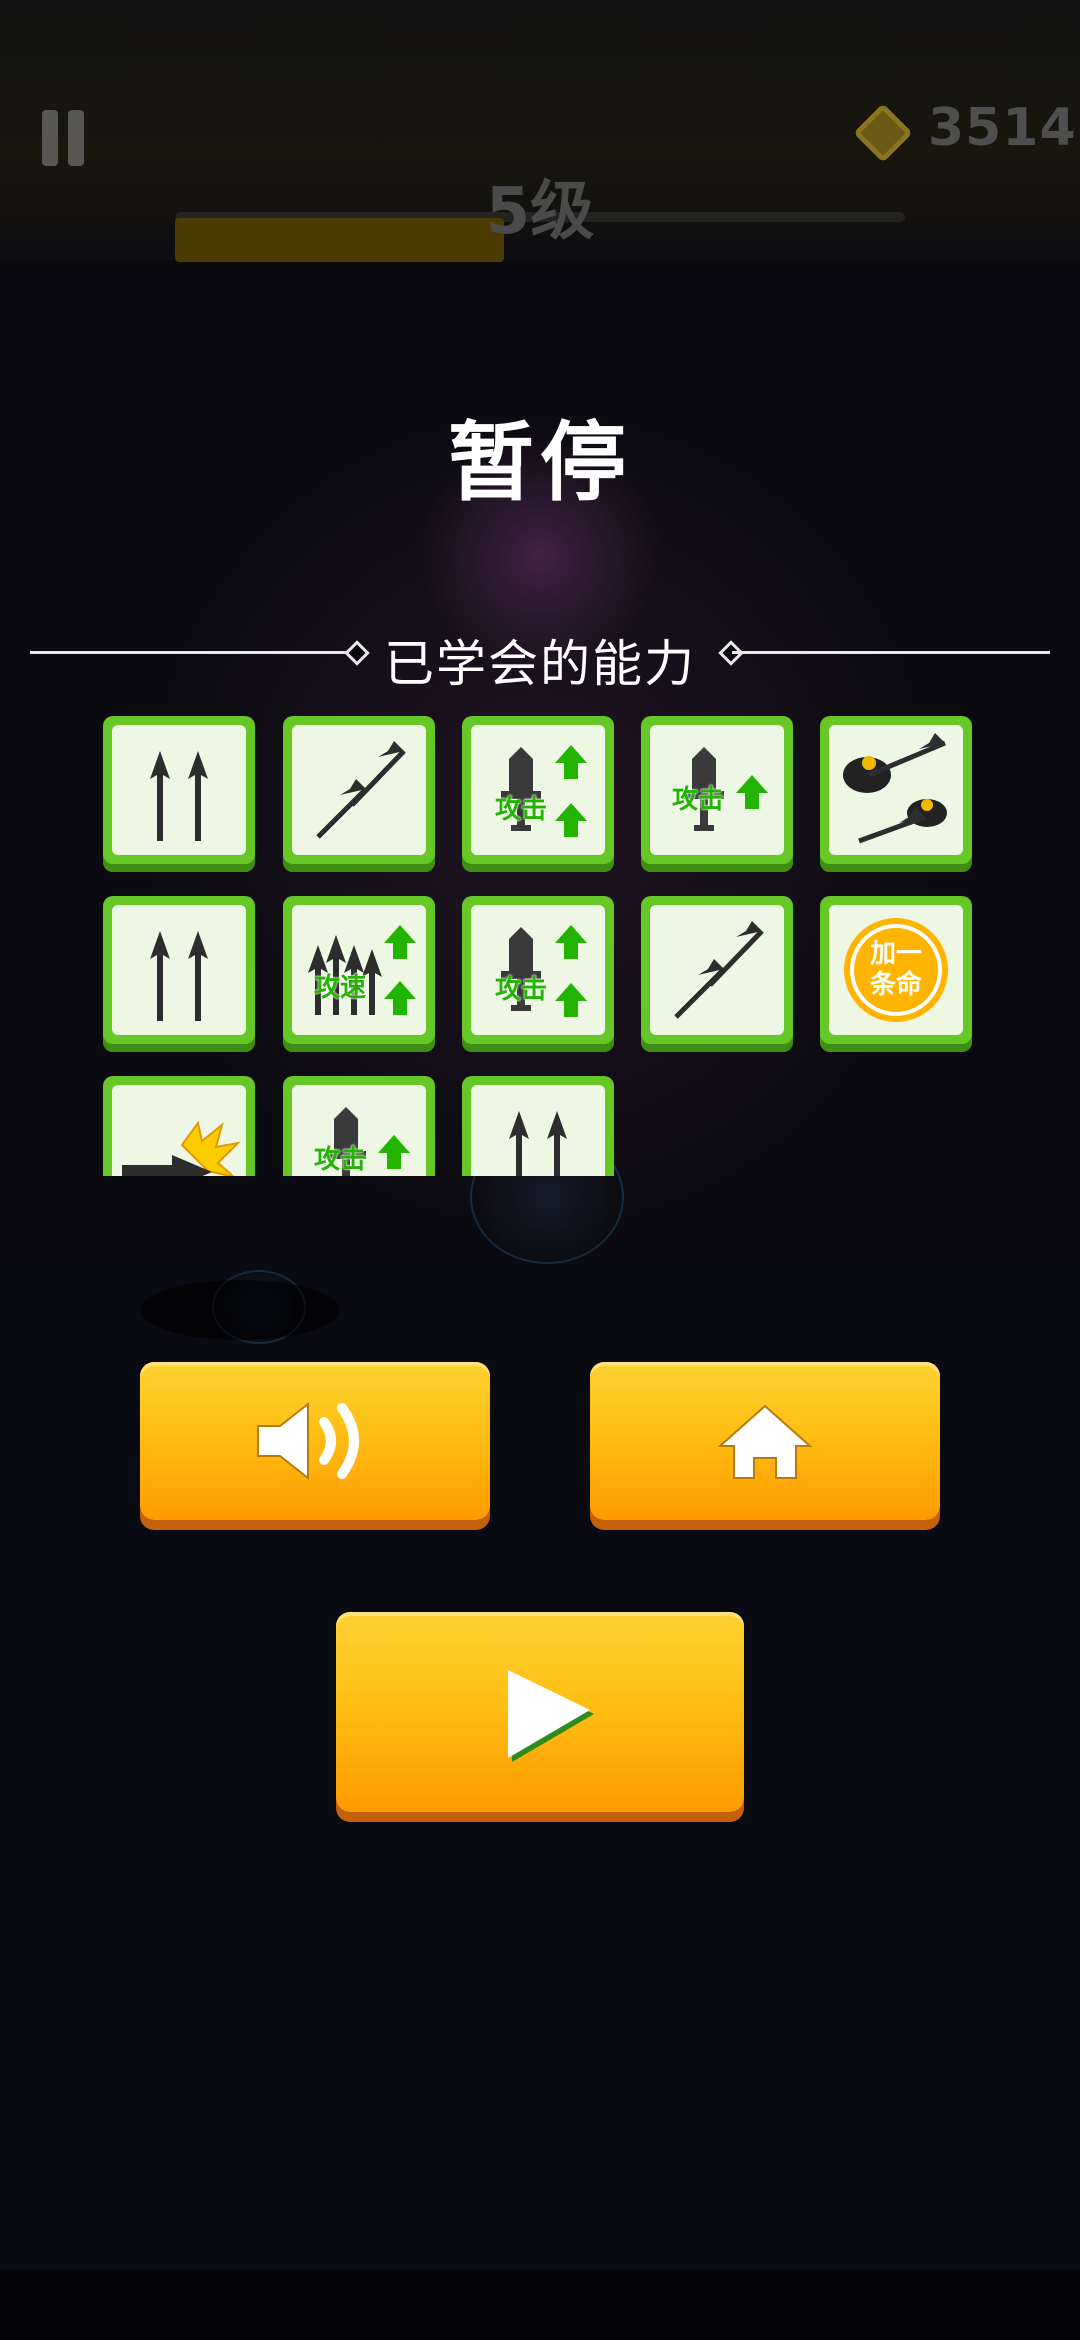 This screenshot has width=1080, height=2340. I want to click on critical-arrow-icon, so click(181, 1148).